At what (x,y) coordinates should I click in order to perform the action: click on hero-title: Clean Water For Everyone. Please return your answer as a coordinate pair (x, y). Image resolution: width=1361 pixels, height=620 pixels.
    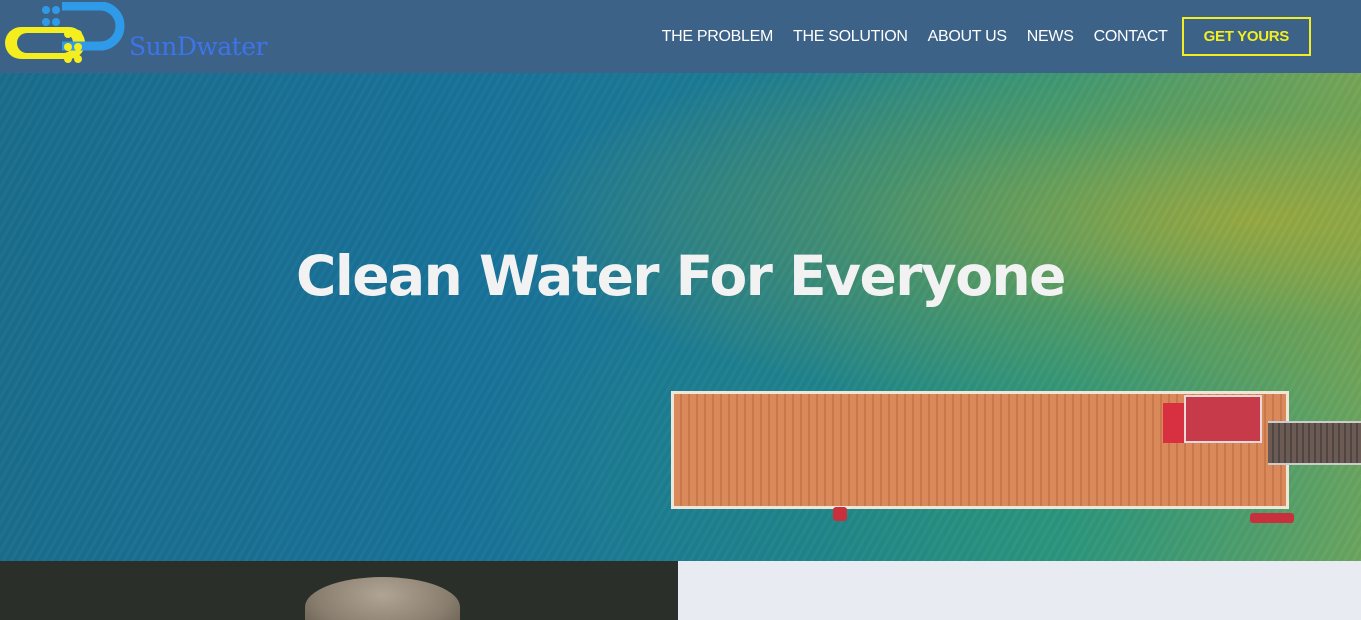
    Looking at the image, I should click on (681, 276).